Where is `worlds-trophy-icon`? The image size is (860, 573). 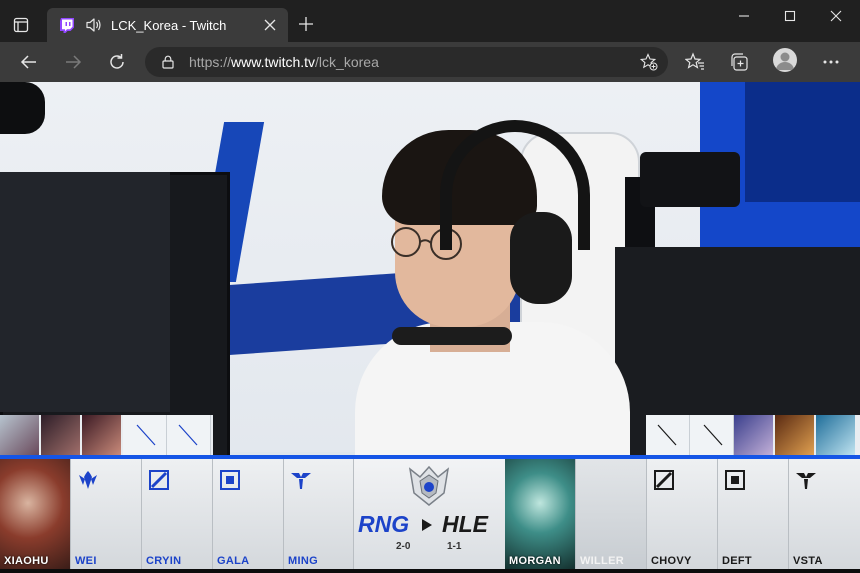
worlds-trophy-icon is located at coordinates (429, 485).